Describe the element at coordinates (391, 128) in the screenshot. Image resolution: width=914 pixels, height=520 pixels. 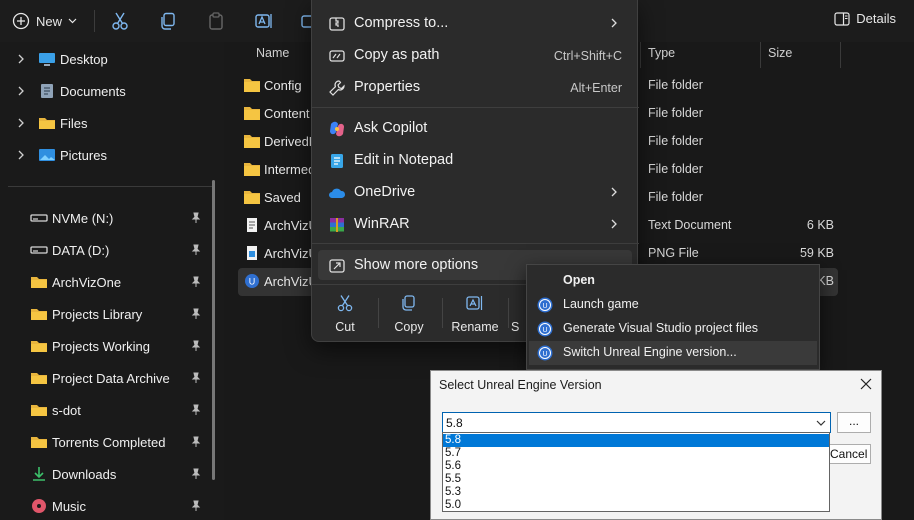
I see `menu-item-label: Ask Copilot` at that location.